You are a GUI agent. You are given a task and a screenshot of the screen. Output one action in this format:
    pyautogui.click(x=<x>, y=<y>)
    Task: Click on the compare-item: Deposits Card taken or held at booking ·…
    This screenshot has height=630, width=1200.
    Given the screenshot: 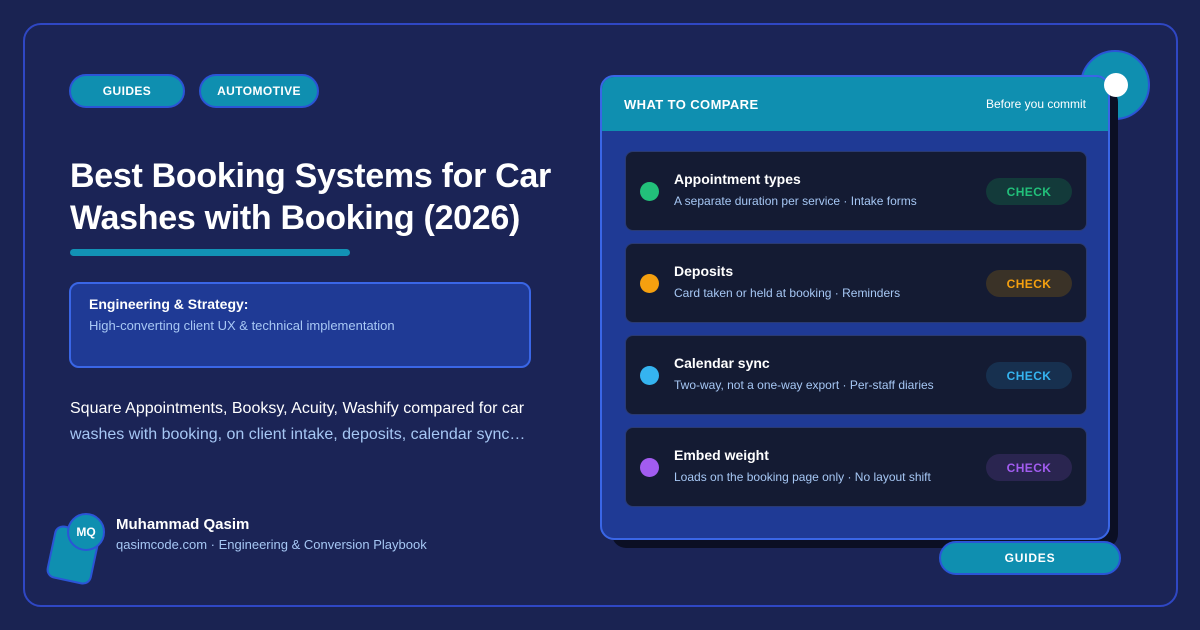 What is the action you would take?
    pyautogui.click(x=856, y=283)
    